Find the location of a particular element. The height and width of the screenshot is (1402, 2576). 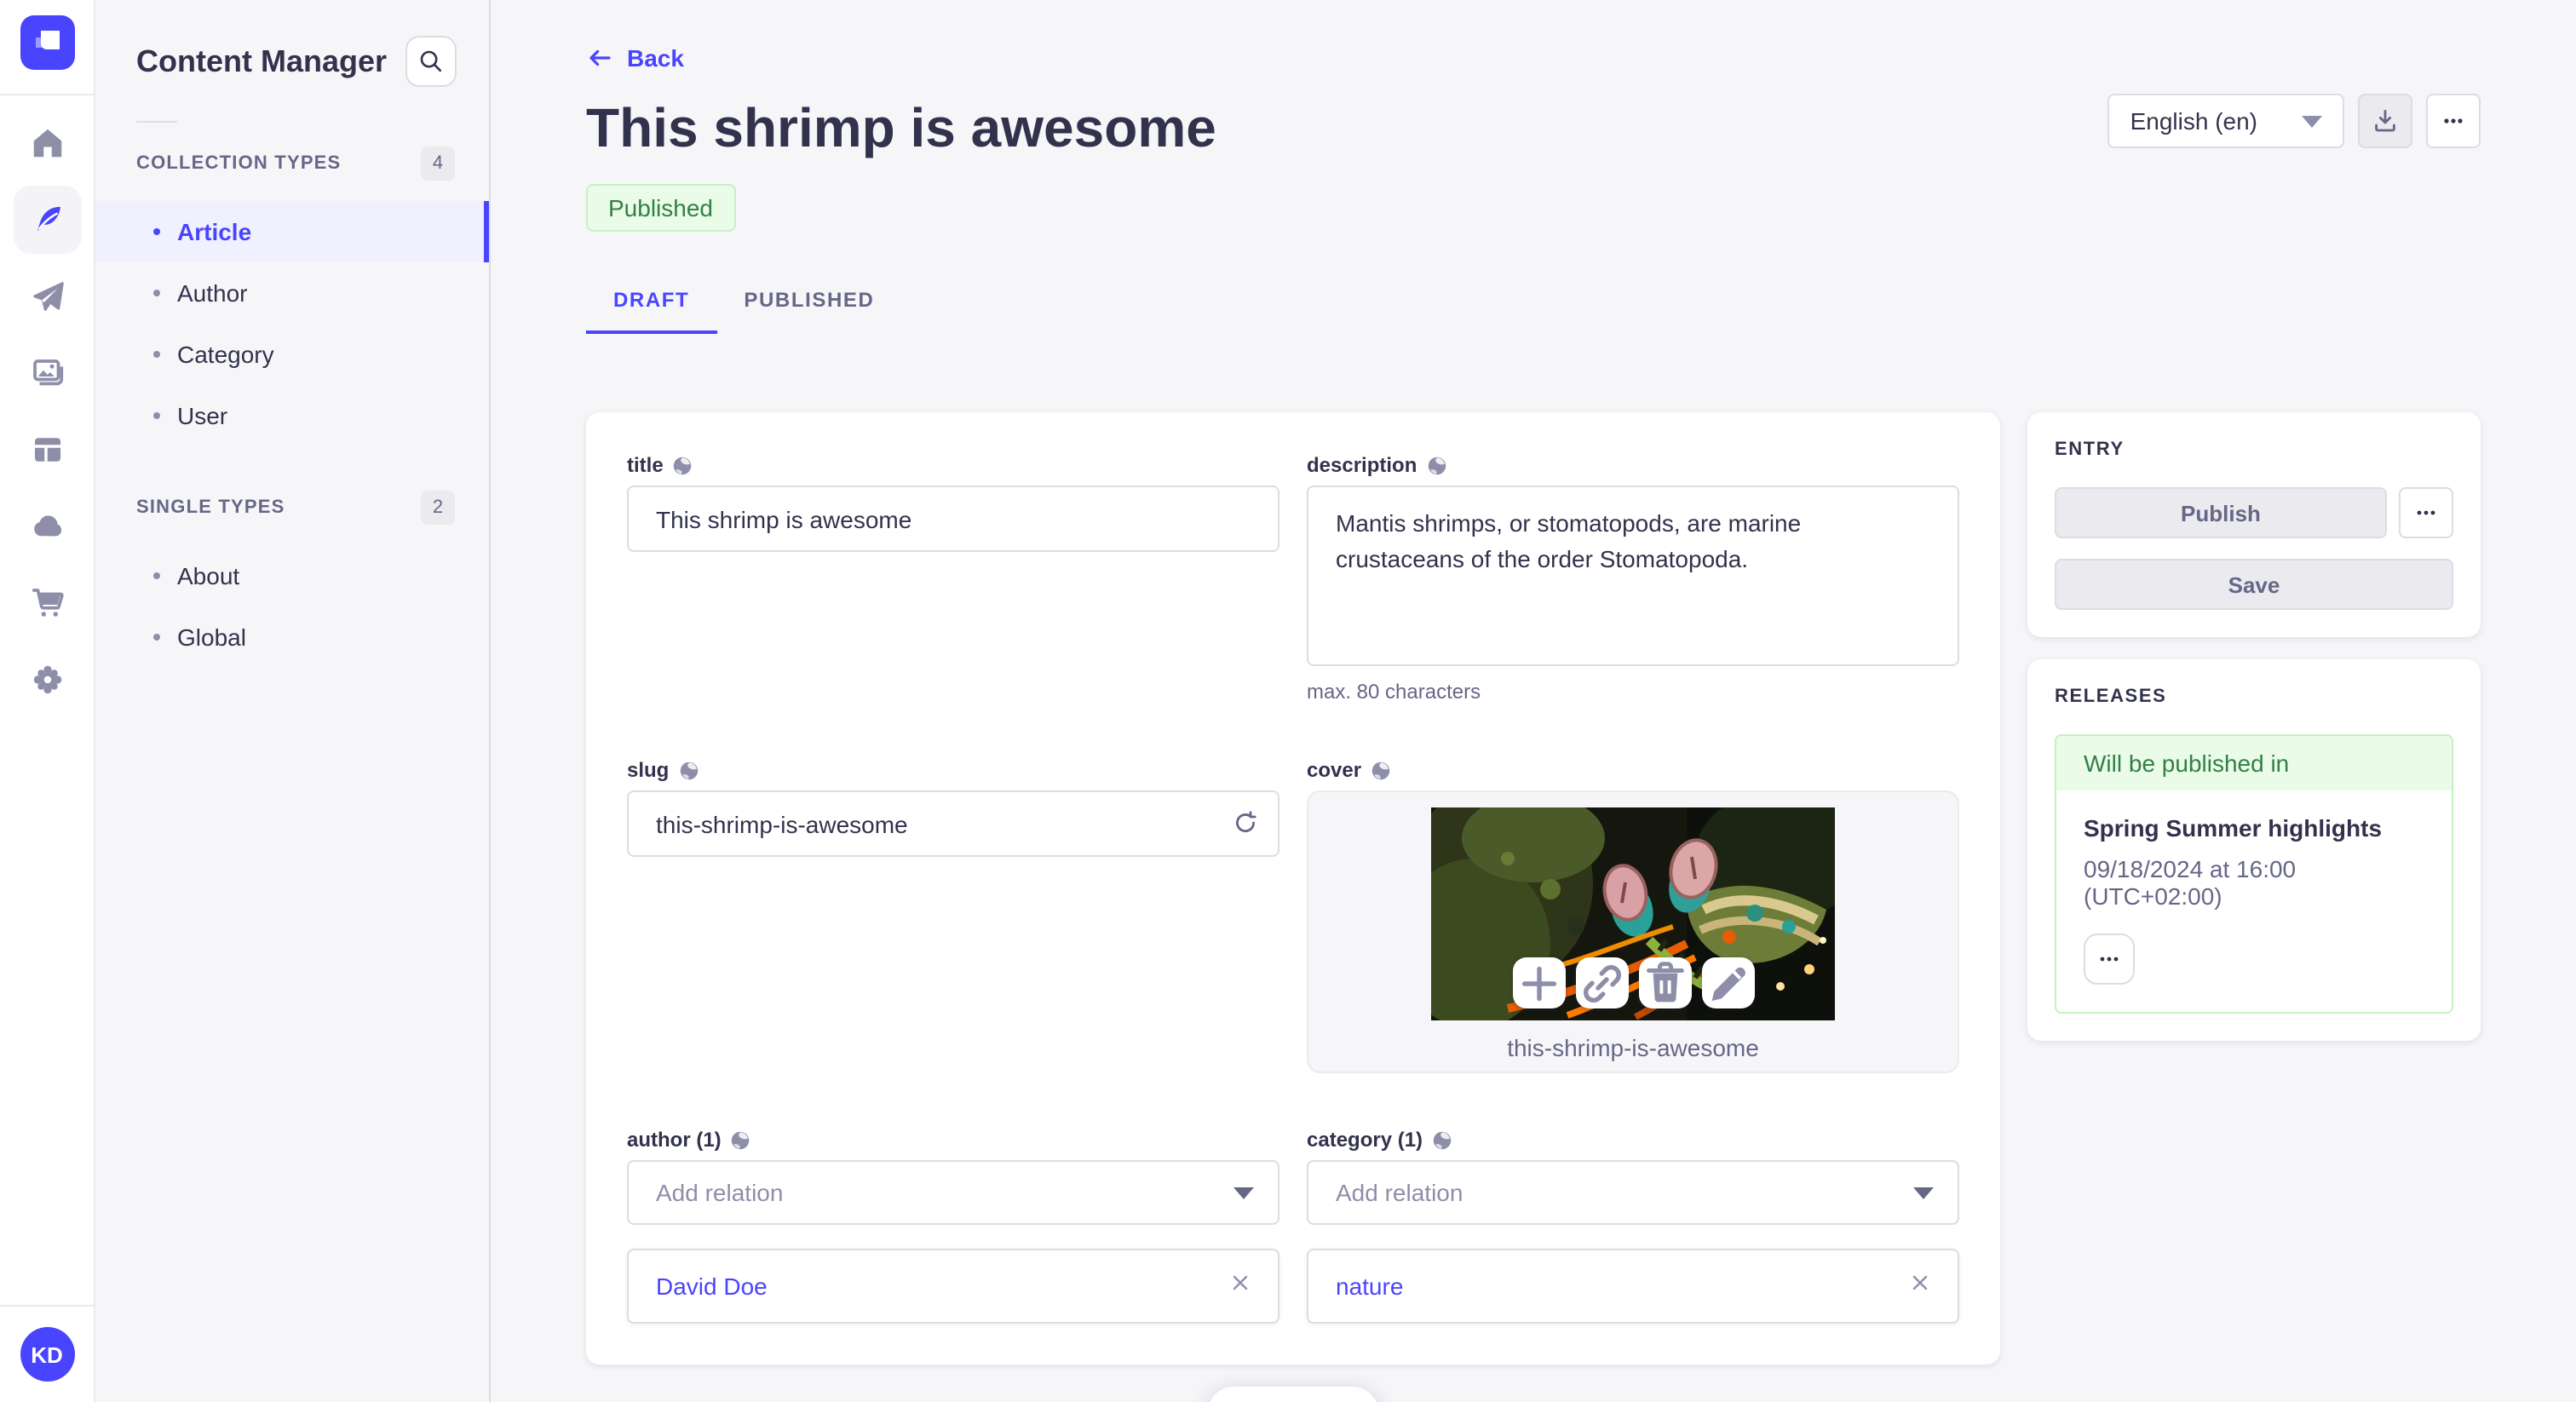

back-link: Back is located at coordinates (635, 58).